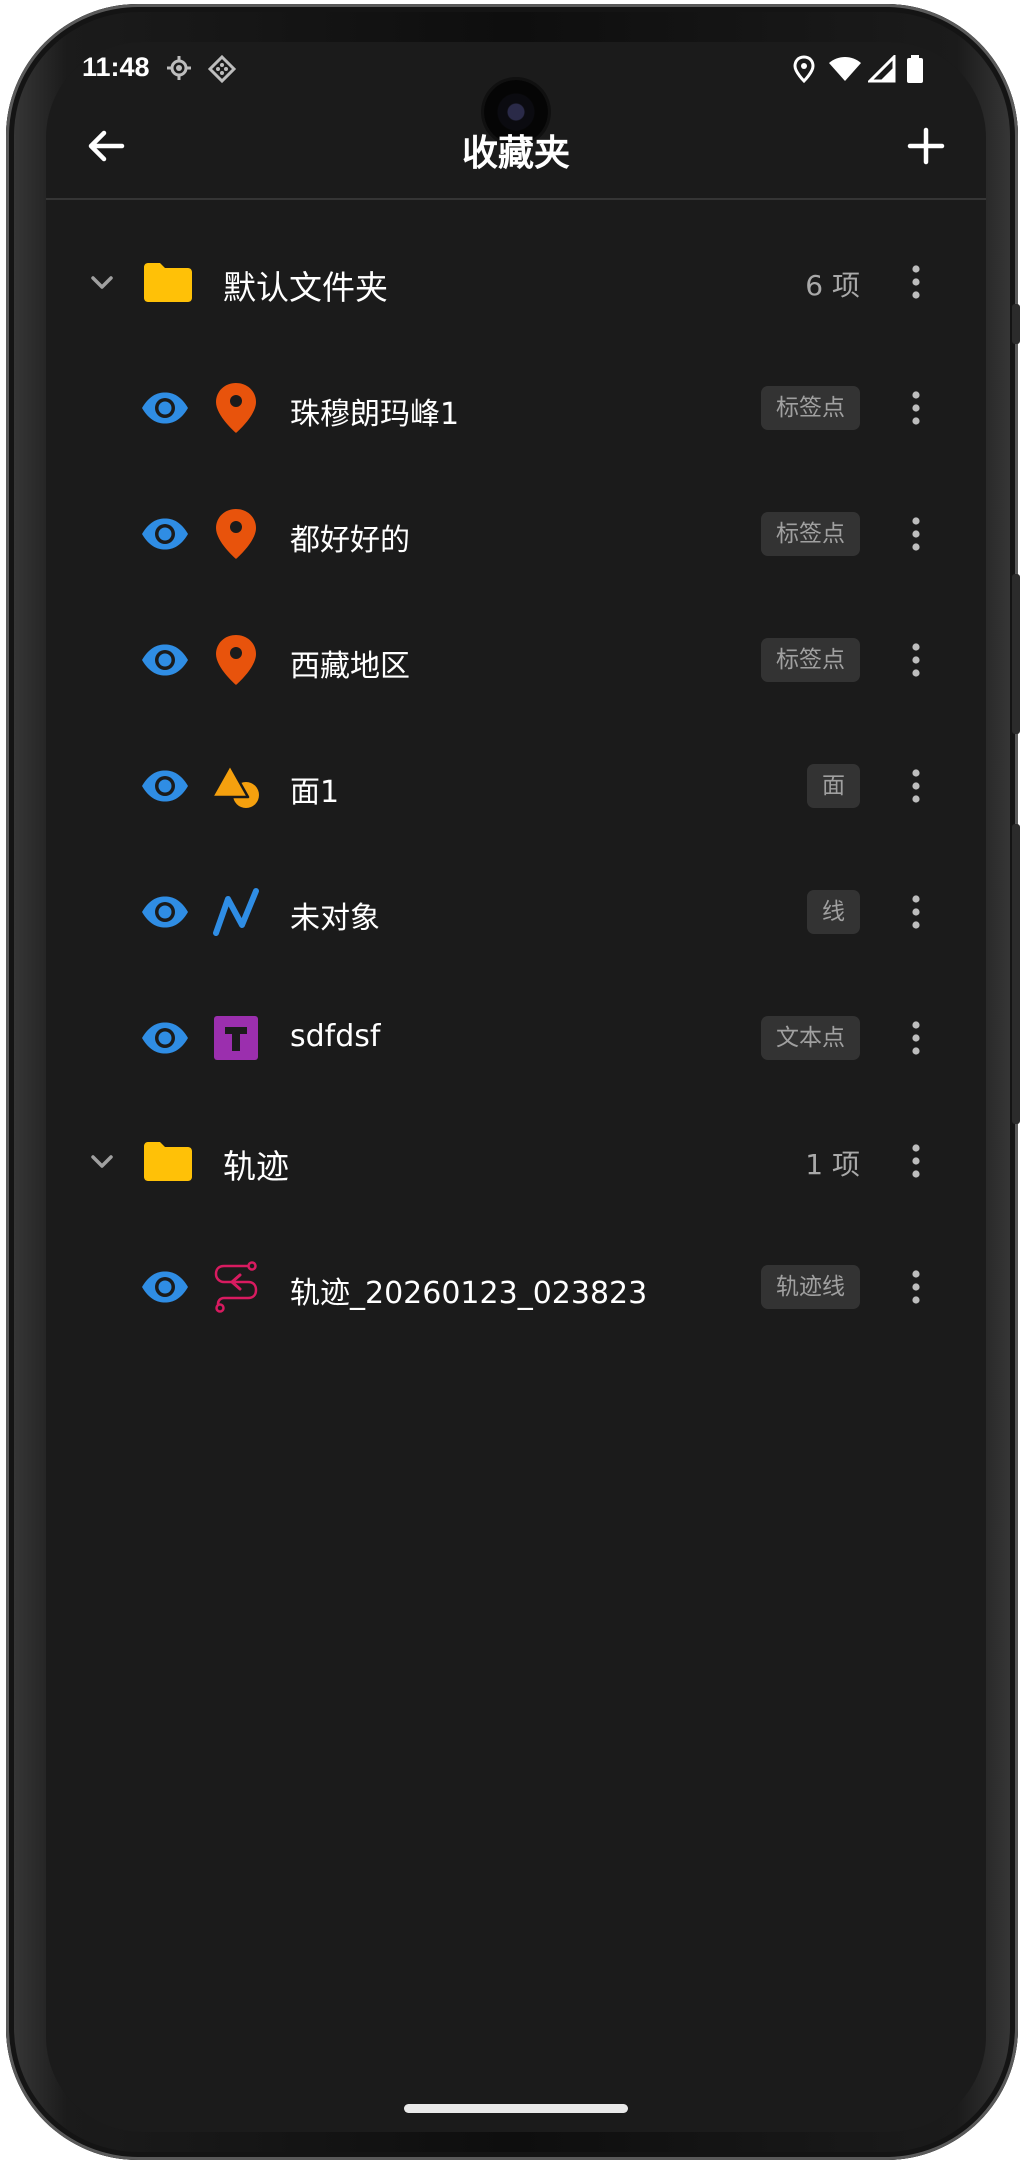 The width and height of the screenshot is (1024, 2165). What do you see at coordinates (516, 1038) in the screenshot?
I see `list-item: sdfdsf 文本点` at bounding box center [516, 1038].